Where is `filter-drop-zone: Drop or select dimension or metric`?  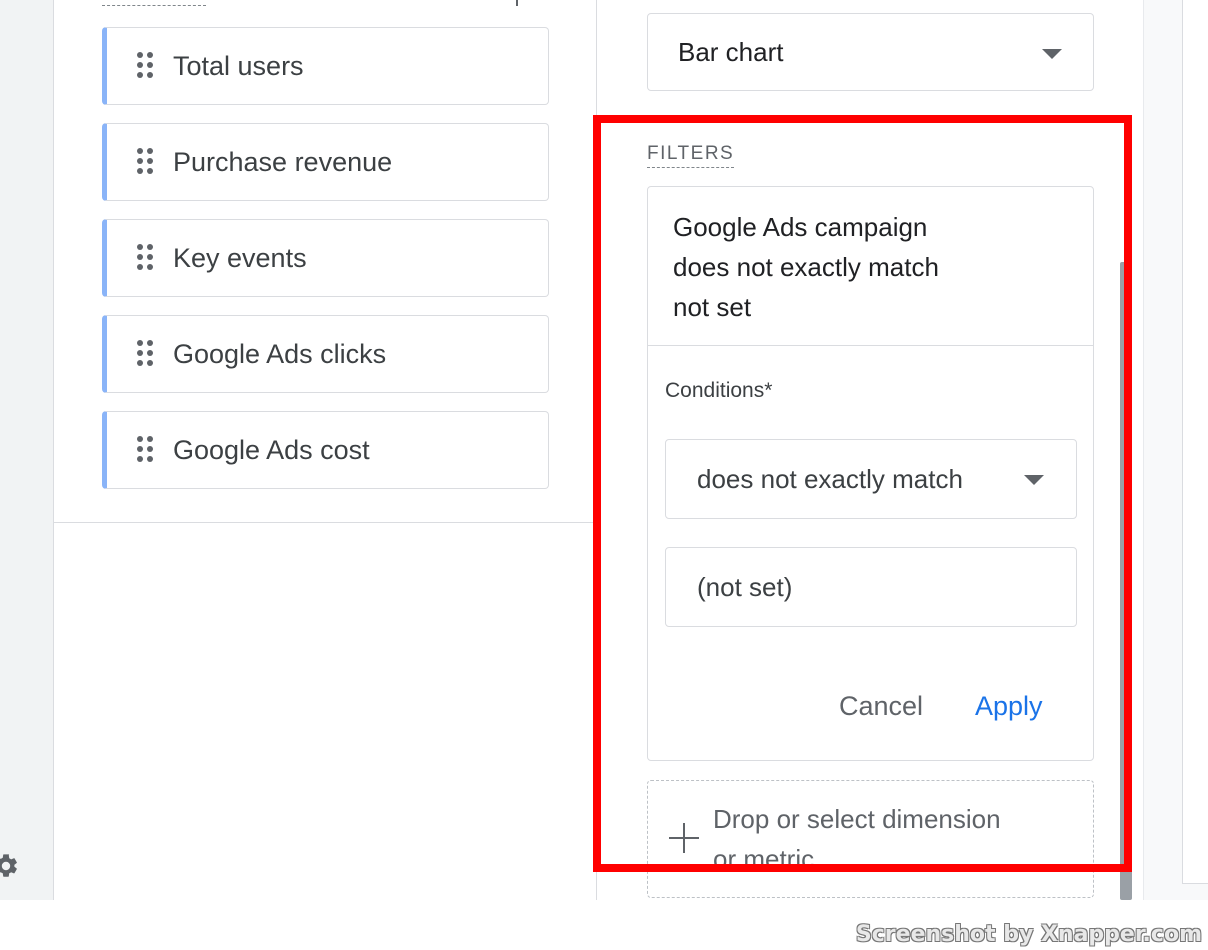 filter-drop-zone: Drop or select dimension or metric is located at coordinates (870, 839).